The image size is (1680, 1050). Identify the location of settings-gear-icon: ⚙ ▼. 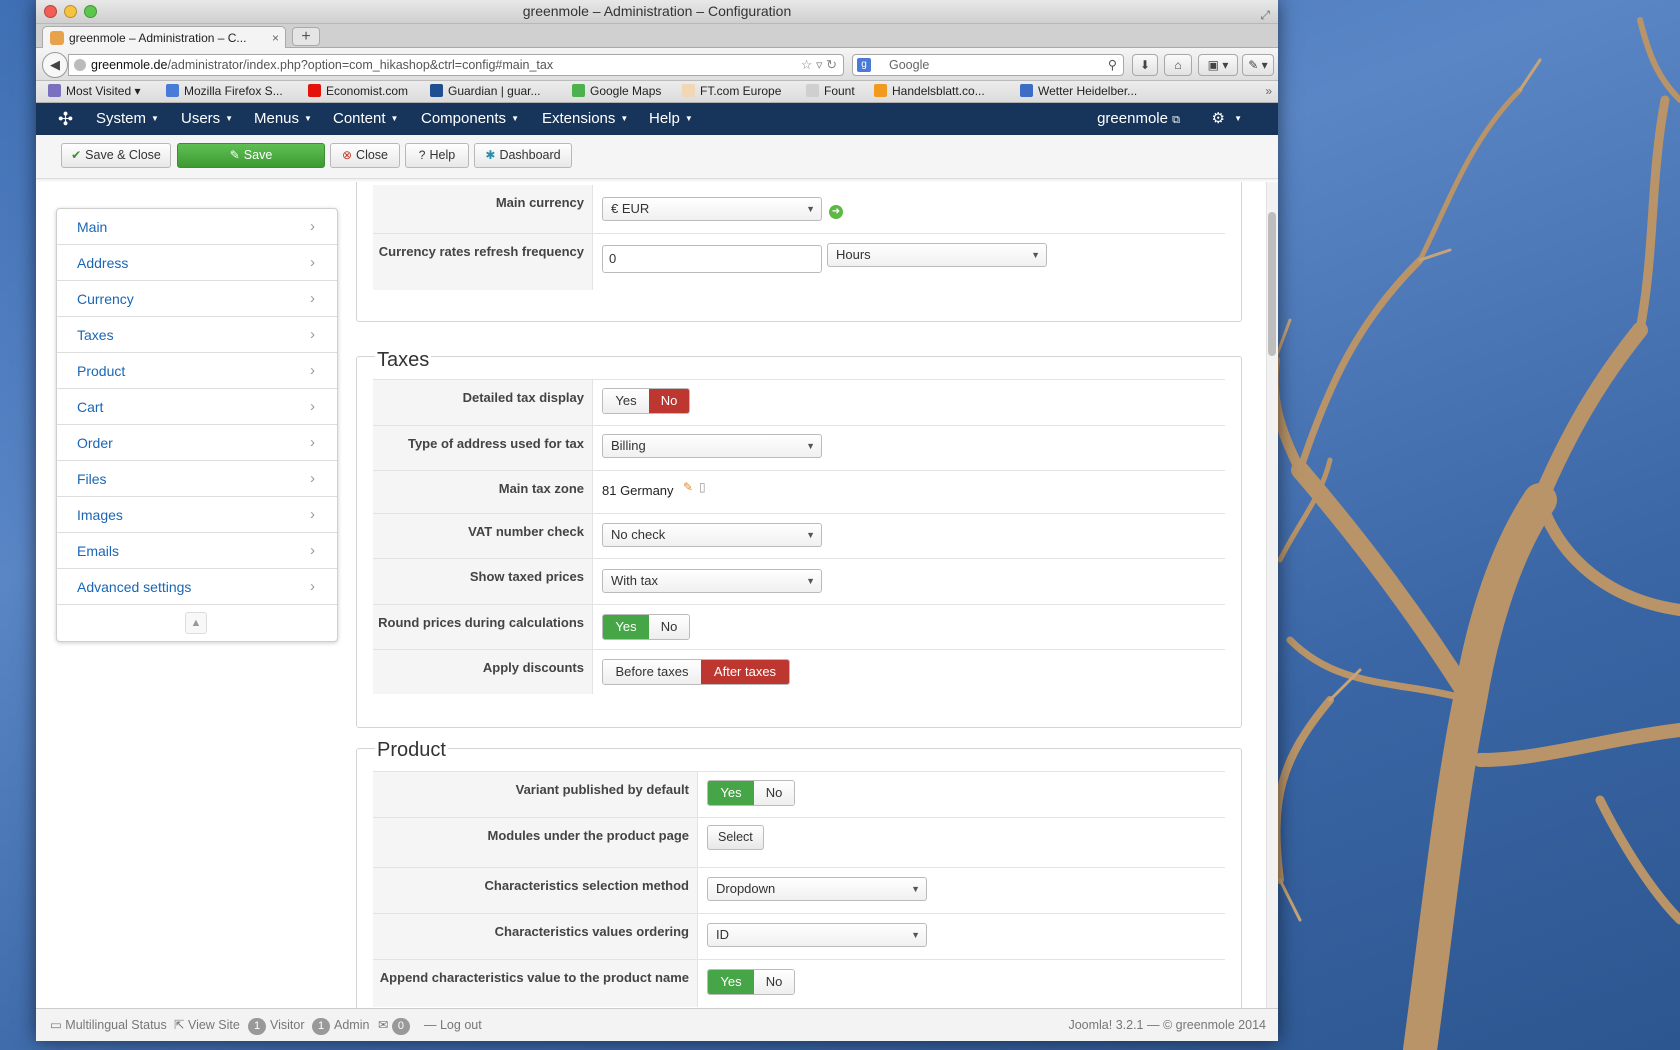
(1226, 119).